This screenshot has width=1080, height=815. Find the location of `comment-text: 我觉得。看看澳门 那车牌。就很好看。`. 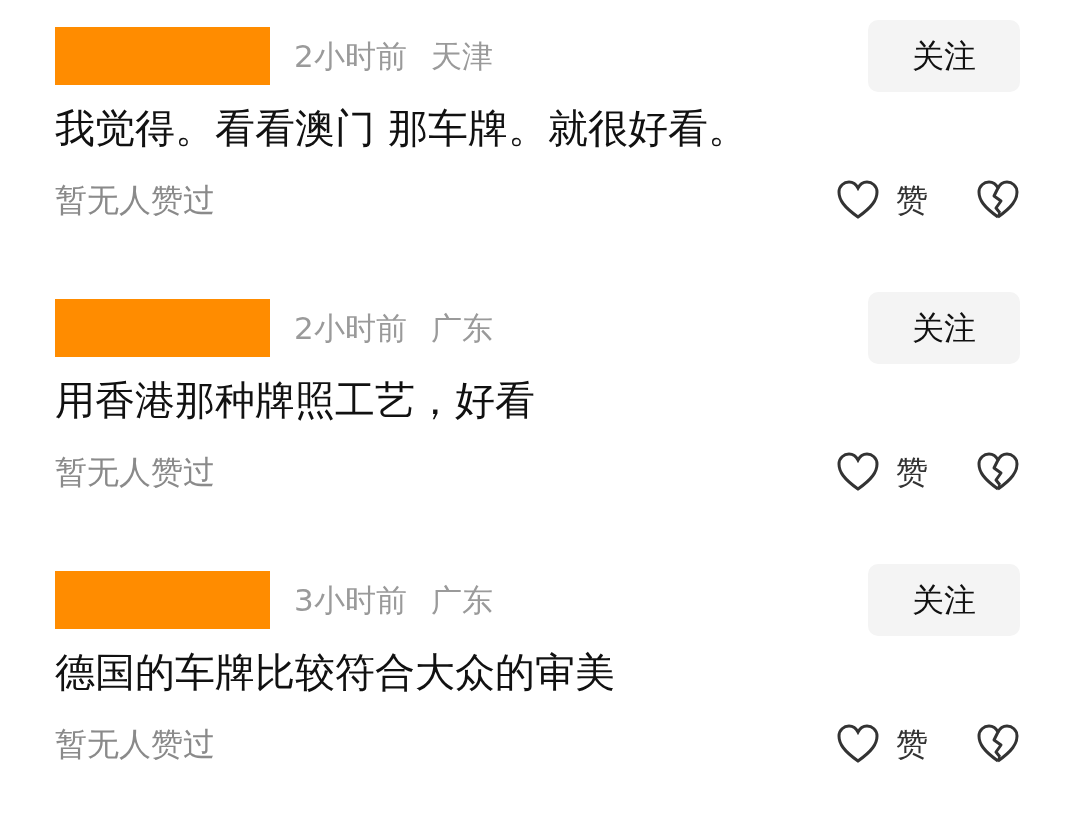

comment-text: 我觉得。看看澳门 那车牌。就很好看。 is located at coordinates (402, 128).